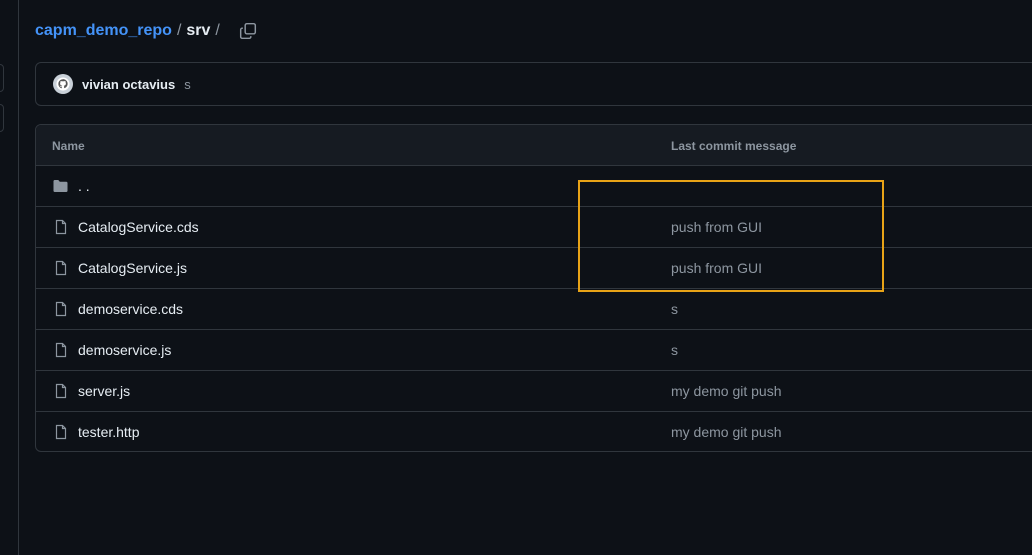  Describe the element at coordinates (534, 350) in the screenshot. I see `table-row: demoservice.js s` at that location.